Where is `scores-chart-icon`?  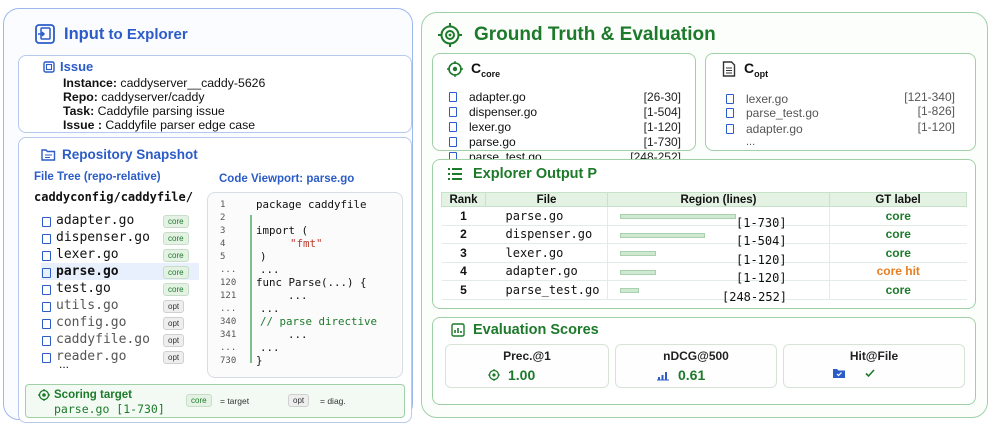 scores-chart-icon is located at coordinates (458, 330).